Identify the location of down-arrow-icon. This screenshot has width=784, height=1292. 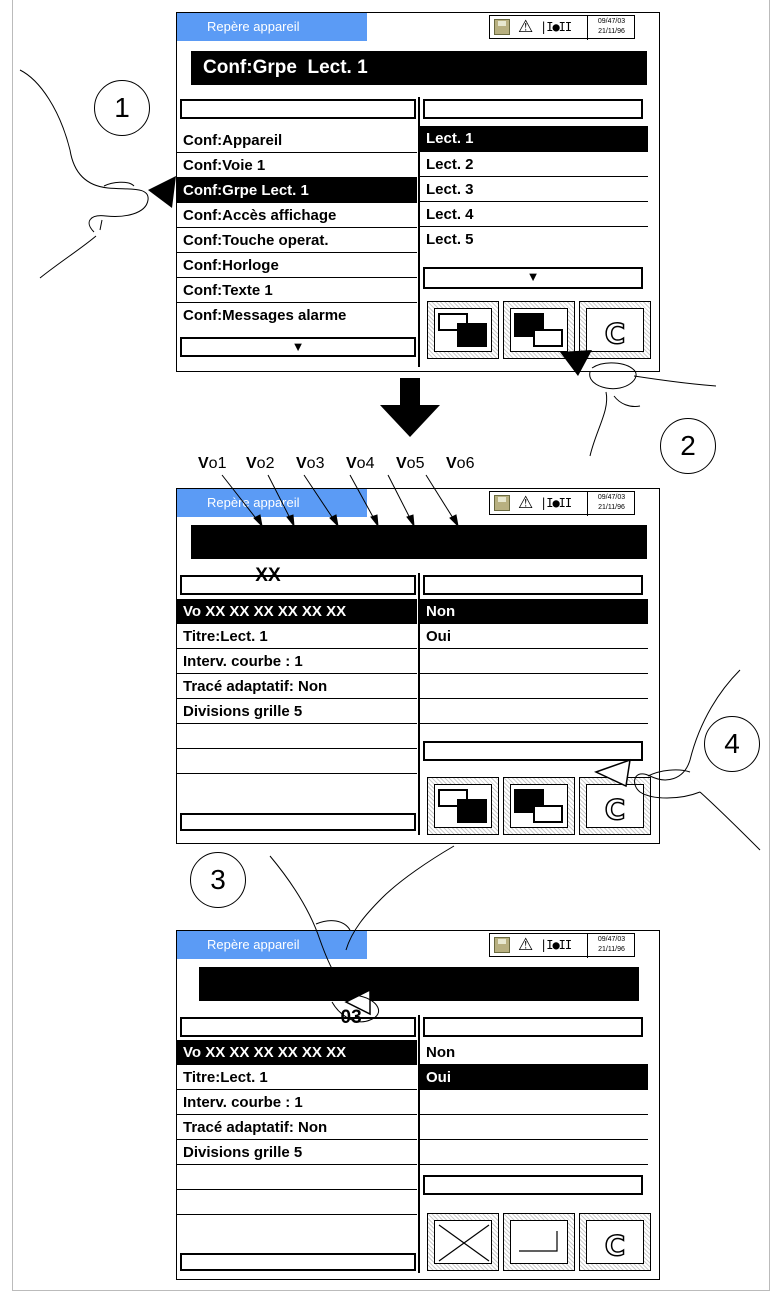
(410, 407).